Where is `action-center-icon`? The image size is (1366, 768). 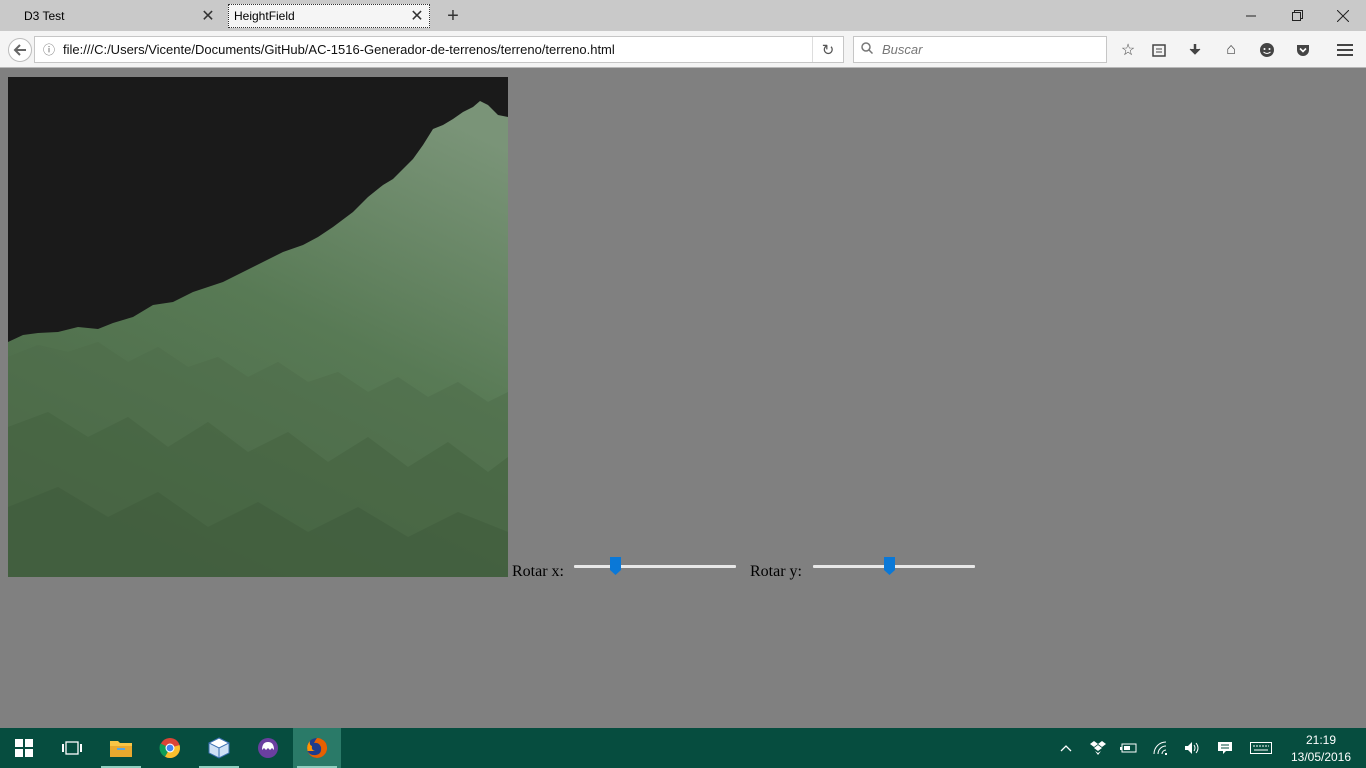 action-center-icon is located at coordinates (1225, 748).